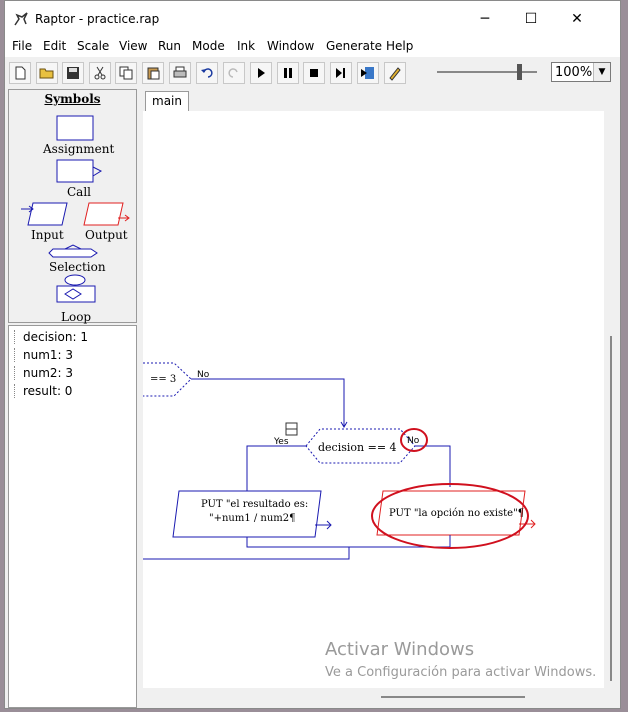  What do you see at coordinates (153, 73) in the screenshot?
I see `paste-icon` at bounding box center [153, 73].